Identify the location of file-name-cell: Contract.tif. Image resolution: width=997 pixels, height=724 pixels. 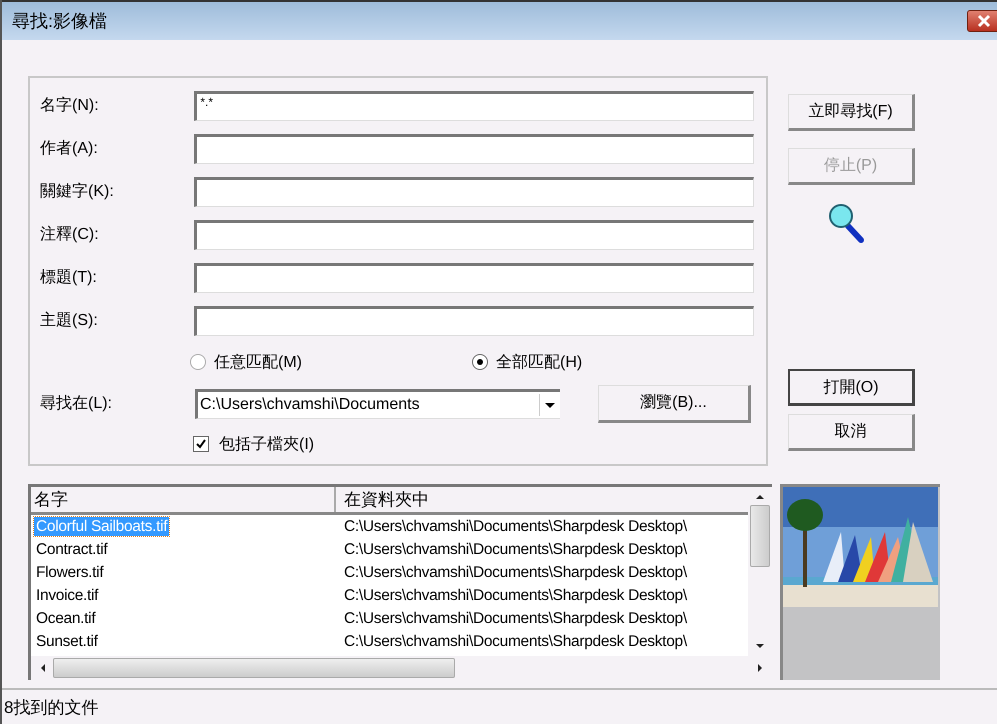
(72, 549).